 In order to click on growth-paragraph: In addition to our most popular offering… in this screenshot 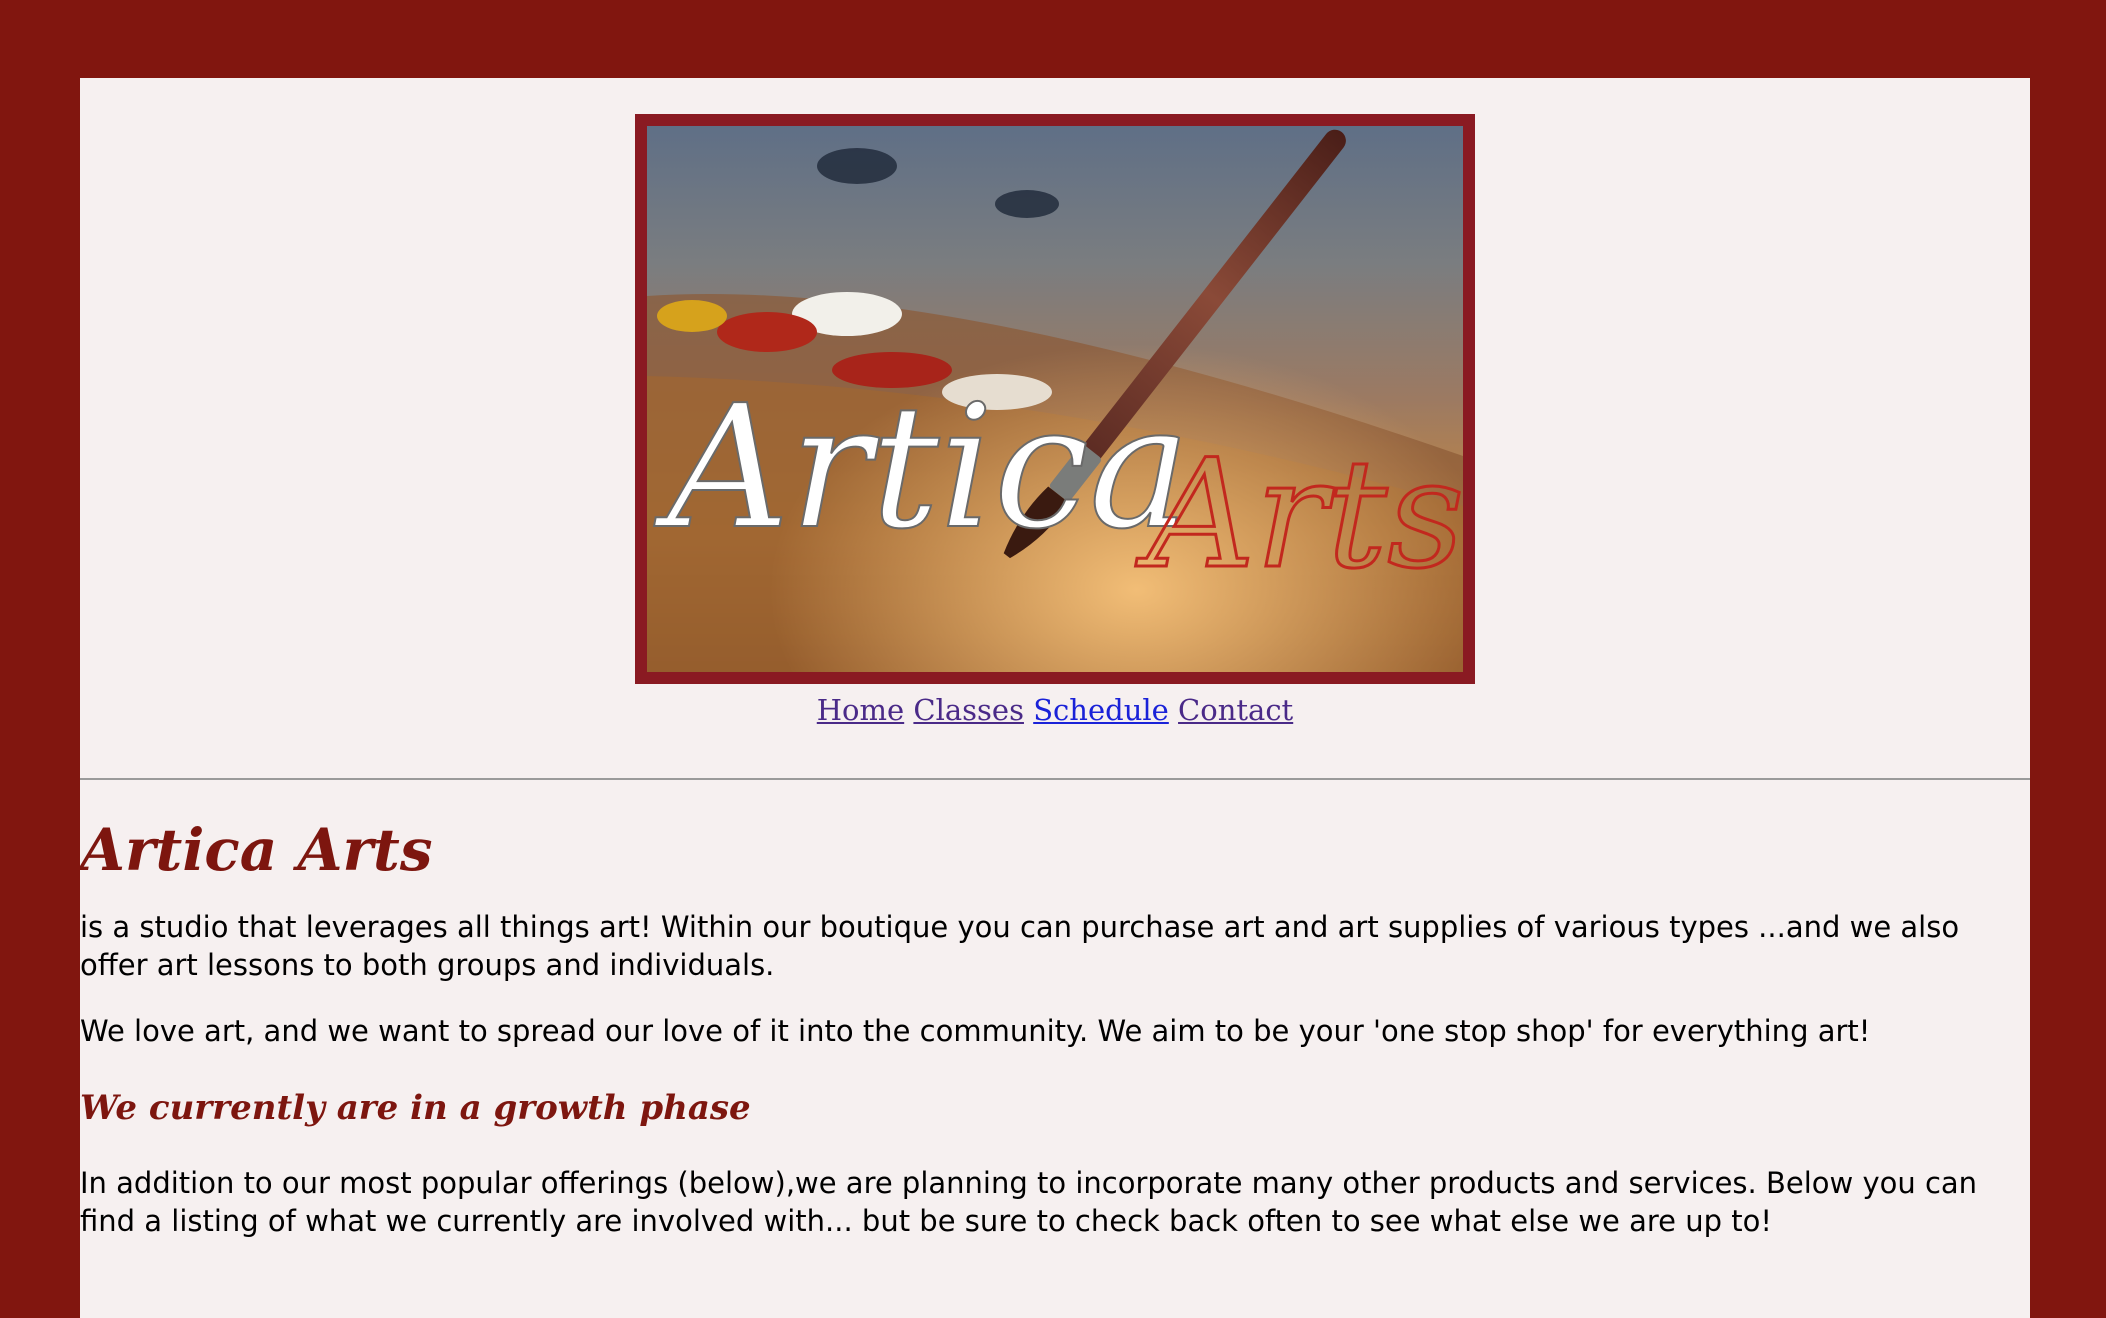, I will do `click(1029, 1202)`.